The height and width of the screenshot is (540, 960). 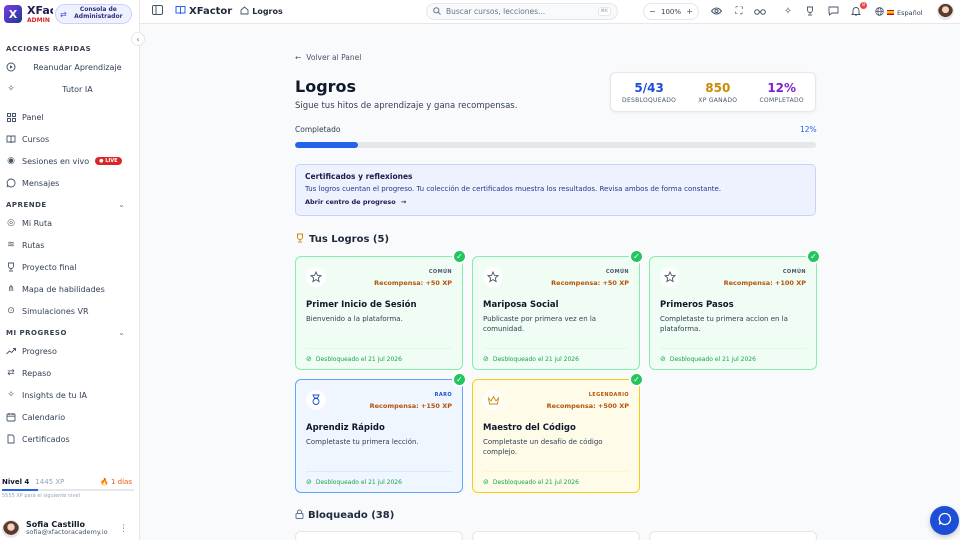 I want to click on fullscreen-icon: ⛶, so click(x=739, y=11).